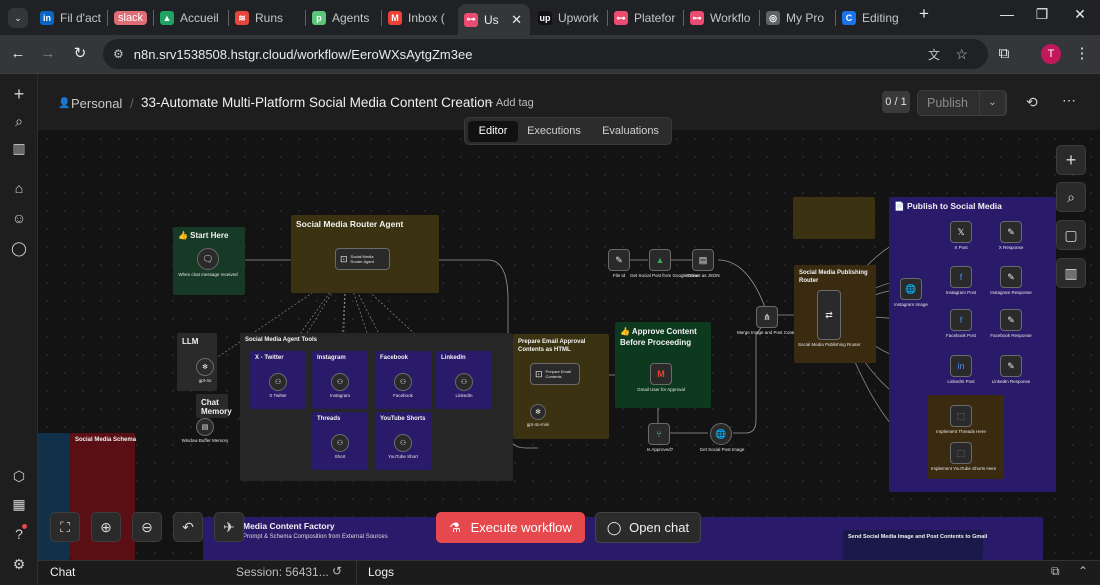 Image resolution: width=1100 pixels, height=585 pixels. What do you see at coordinates (362, 259) in the screenshot?
I see `router-agent-node: ⊡ Social Media Router Agent` at bounding box center [362, 259].